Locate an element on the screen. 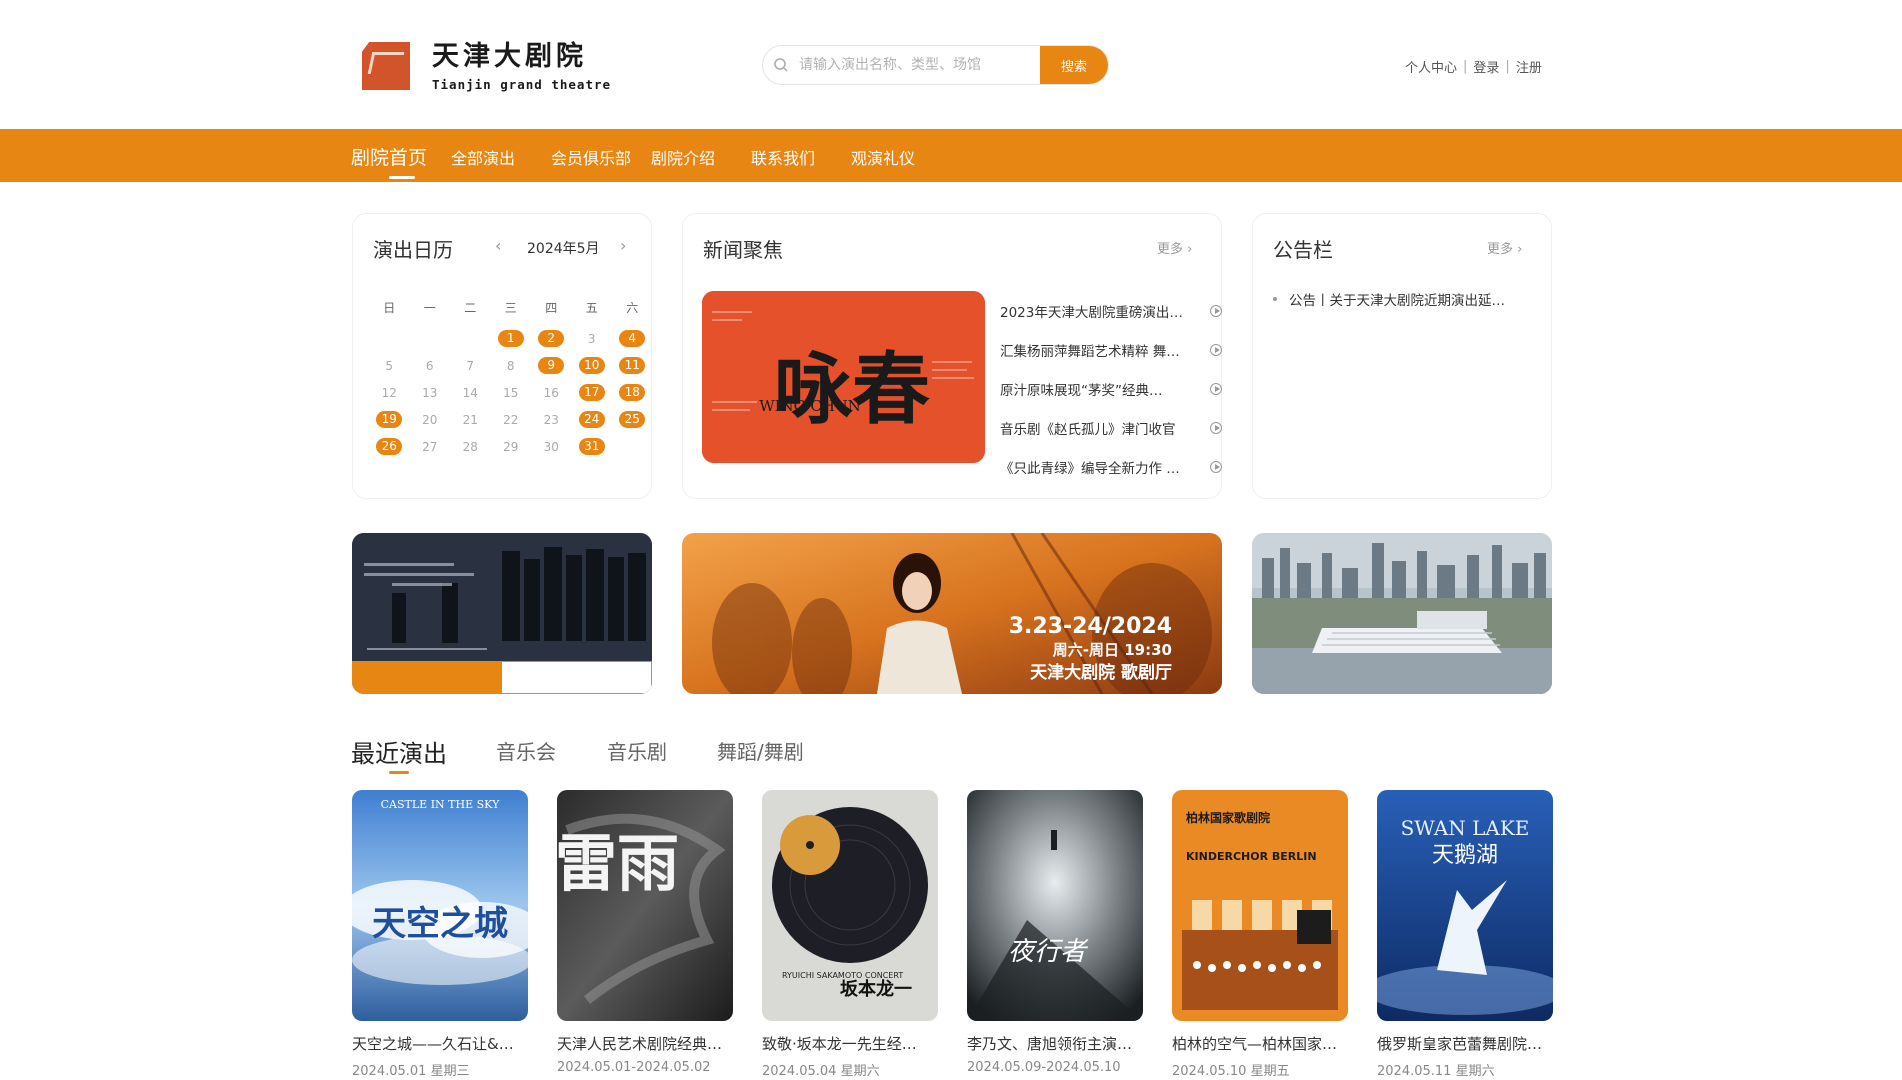 Image resolution: width=1902 pixels, height=1080 pixels. notice-more-link: 更多 › is located at coordinates (1504, 247).